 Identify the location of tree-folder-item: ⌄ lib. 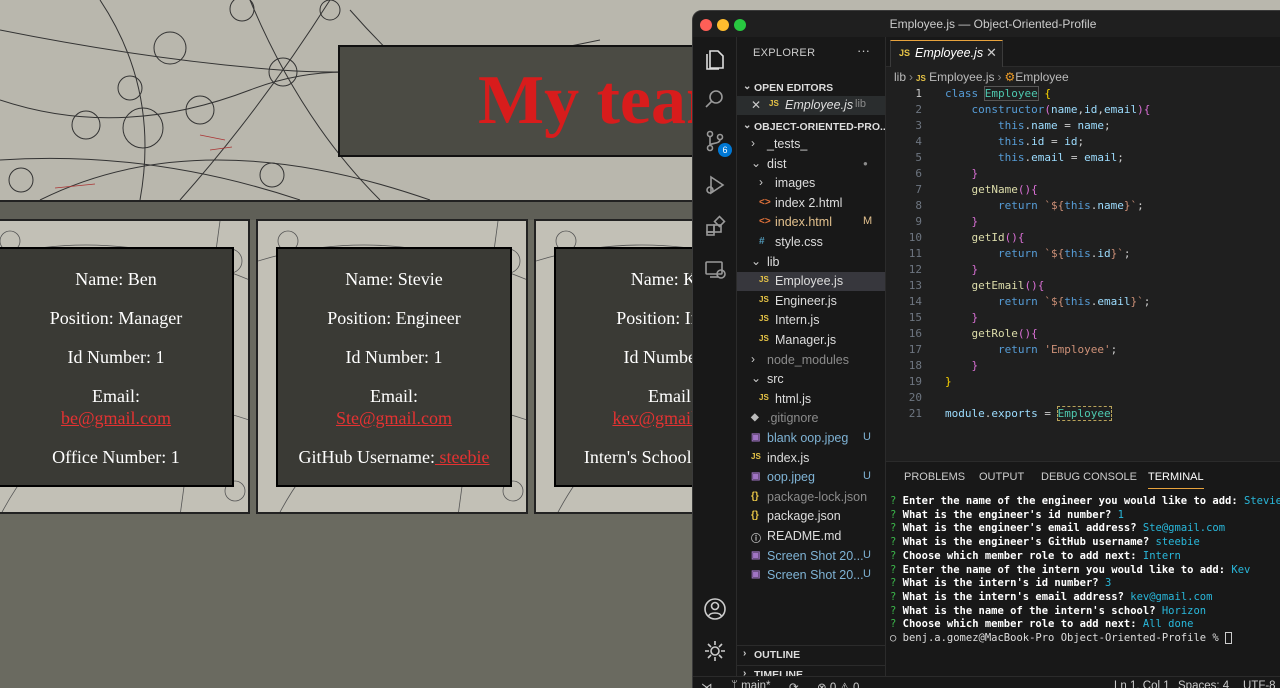
(811, 262).